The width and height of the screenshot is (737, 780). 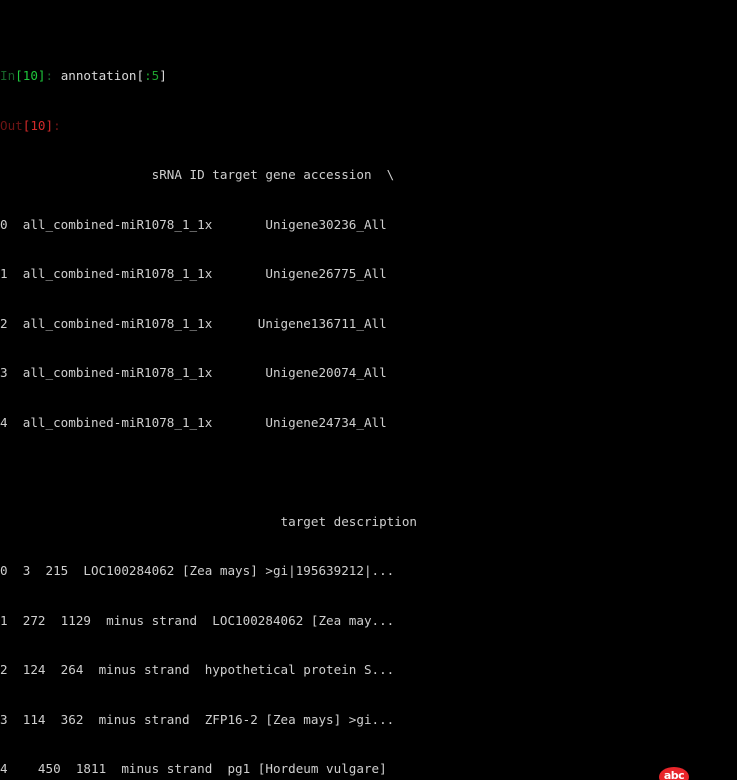 What do you see at coordinates (368, 76) in the screenshot?
I see `input-prompt-line: In[10]: annotation[:5]` at bounding box center [368, 76].